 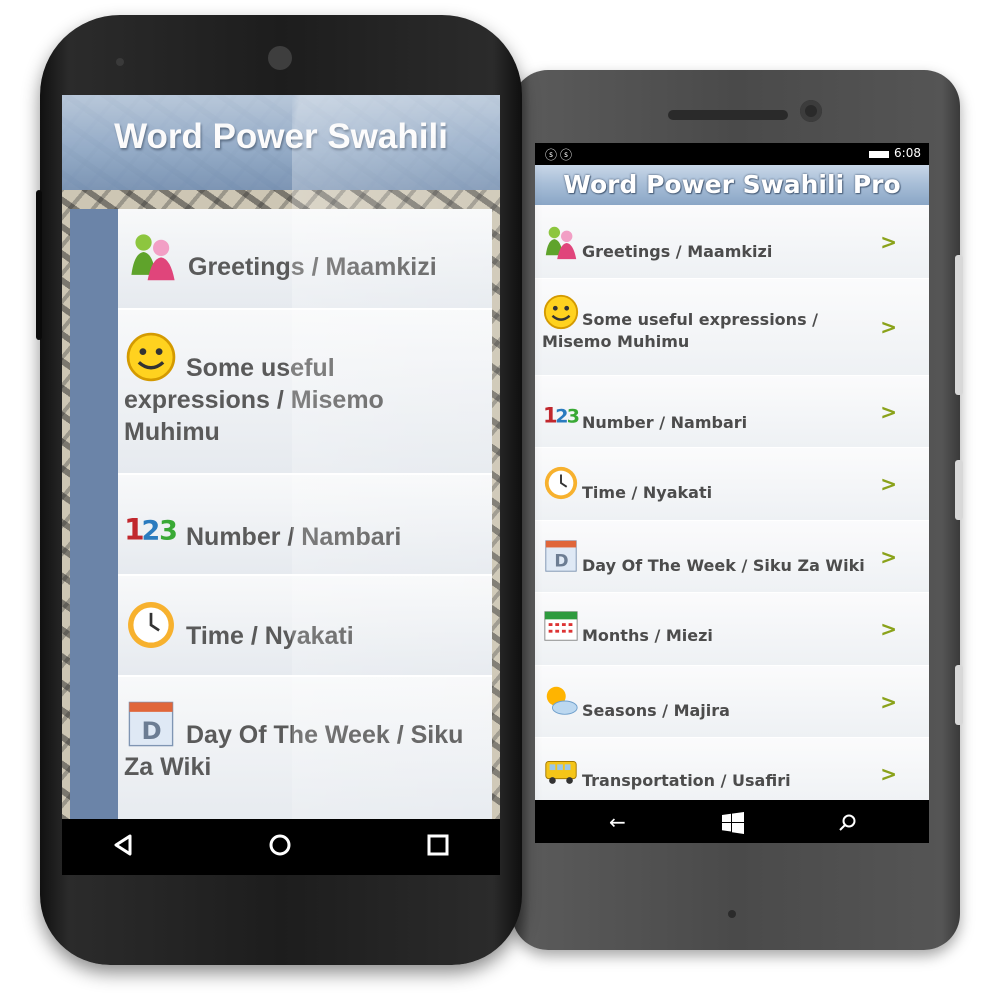 I want to click on app-header: Word Power Swahili, so click(x=281, y=142).